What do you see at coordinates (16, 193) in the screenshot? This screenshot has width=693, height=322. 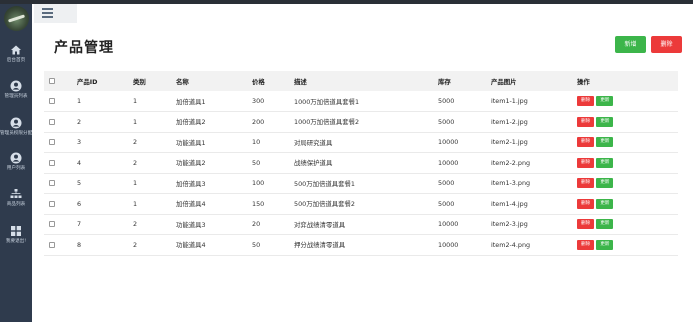 I see `sitemap-icon` at bounding box center [16, 193].